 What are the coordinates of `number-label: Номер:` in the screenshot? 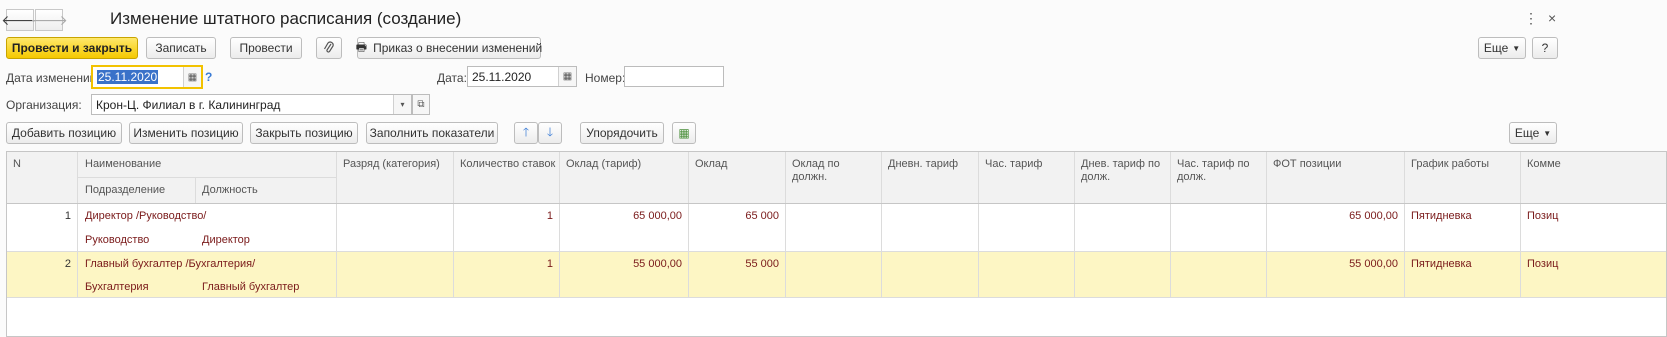 It's located at (605, 78).